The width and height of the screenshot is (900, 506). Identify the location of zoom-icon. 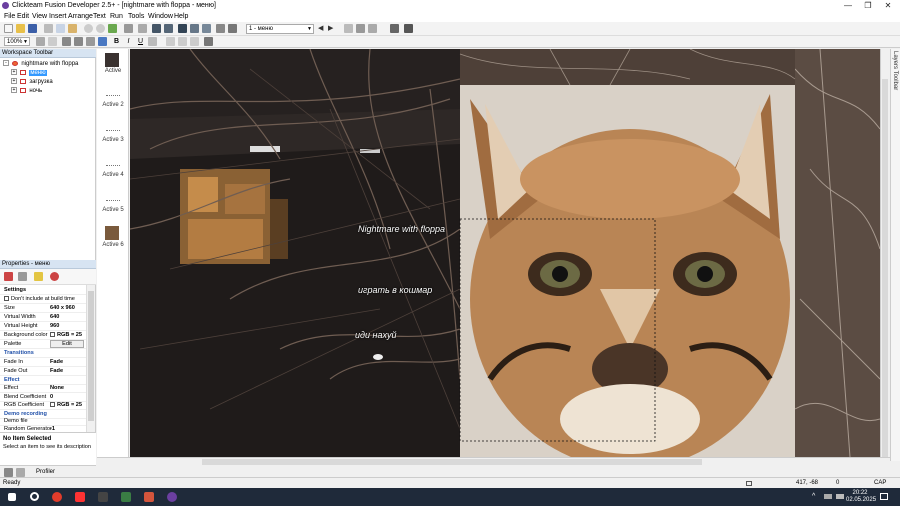
(220, 28).